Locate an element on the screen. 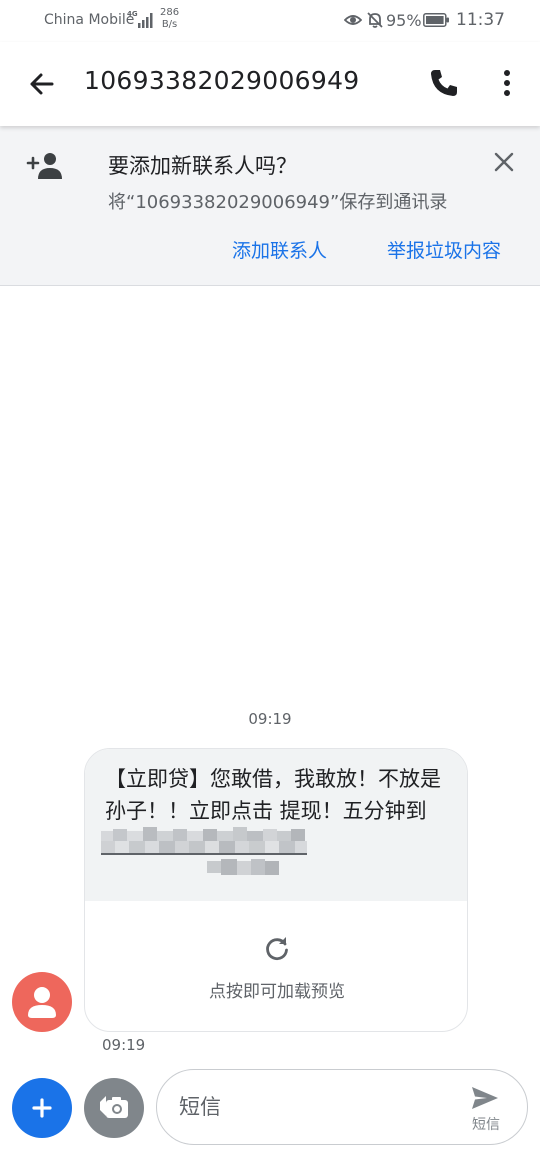 This screenshot has width=540, height=1156. message-sent-time: 09:19 is located at coordinates (124, 1045).